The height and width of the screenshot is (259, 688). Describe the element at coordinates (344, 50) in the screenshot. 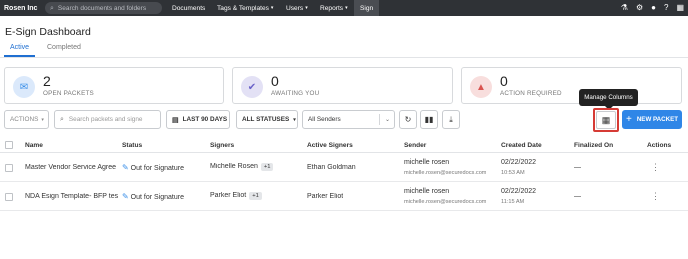

I see `tab-bar: Active Completed` at that location.